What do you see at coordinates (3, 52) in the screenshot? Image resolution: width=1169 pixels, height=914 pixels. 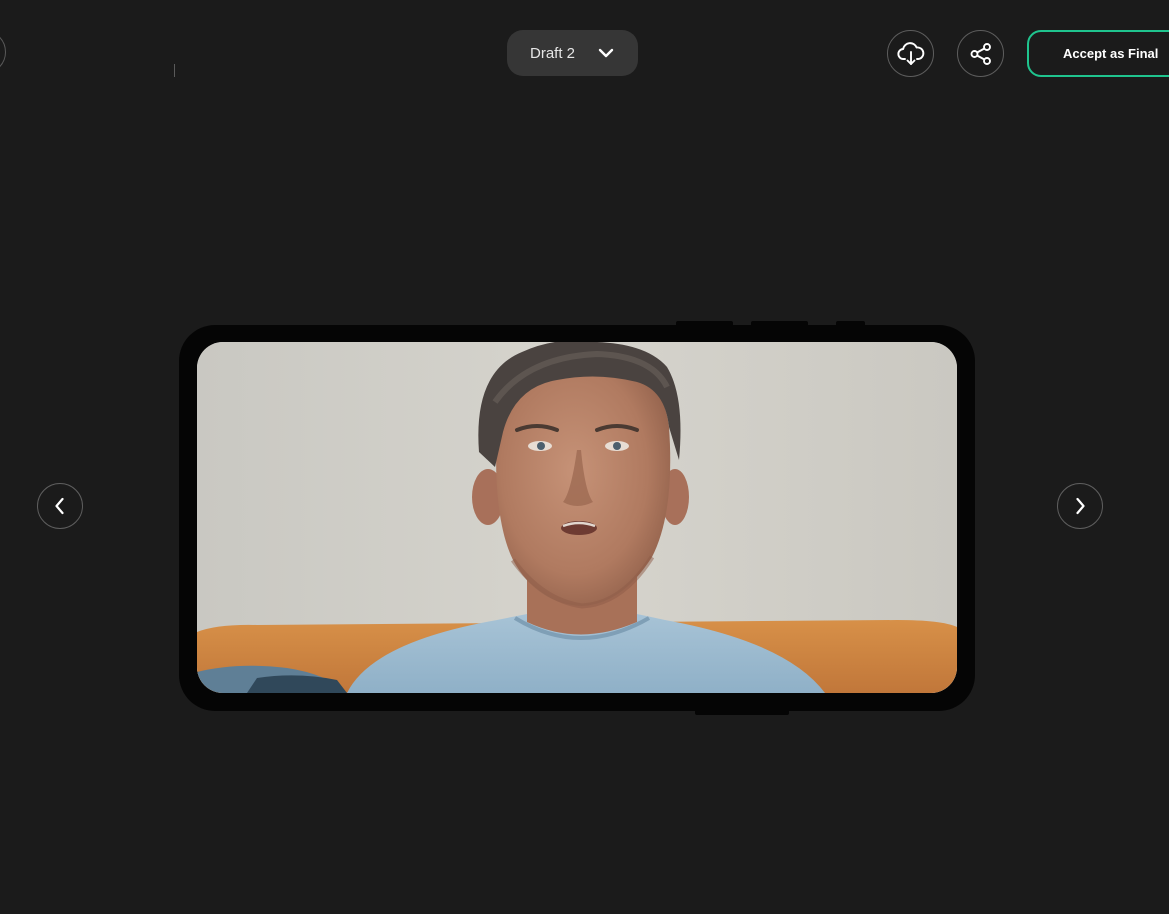 I see `back-button-partial` at bounding box center [3, 52].